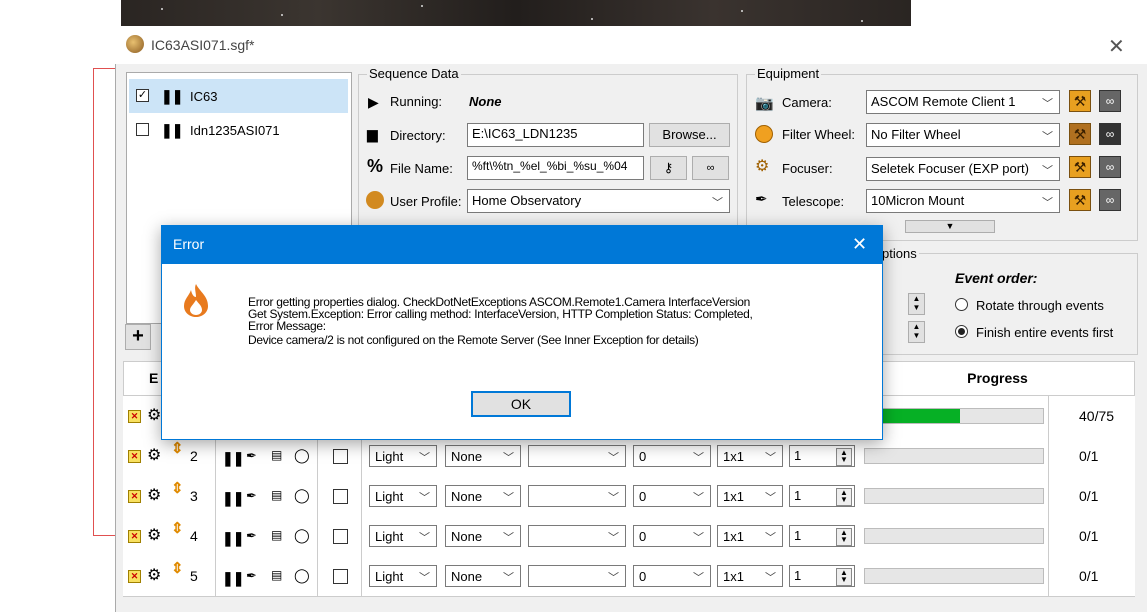  I want to click on rotate-label: Rotate through events, so click(1040, 305).